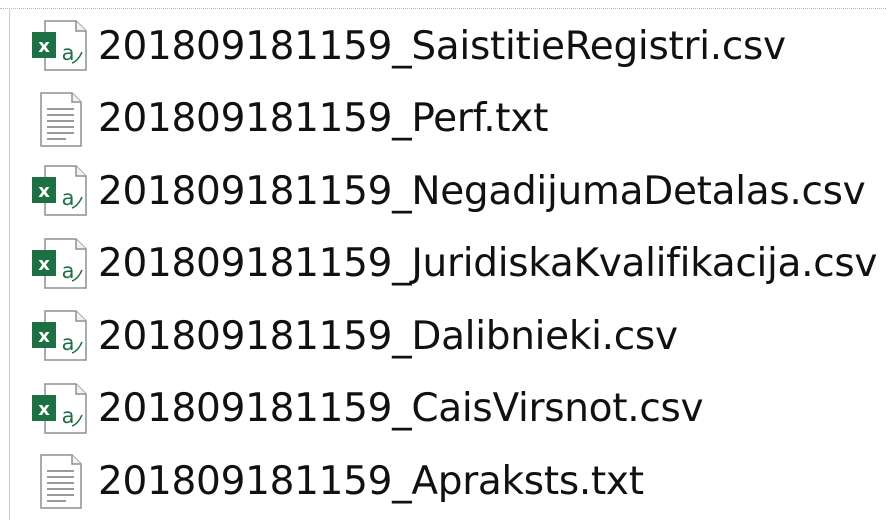 The image size is (886, 520). I want to click on file-name: 201809181159_CaisVirsnot.csv, so click(401, 409).